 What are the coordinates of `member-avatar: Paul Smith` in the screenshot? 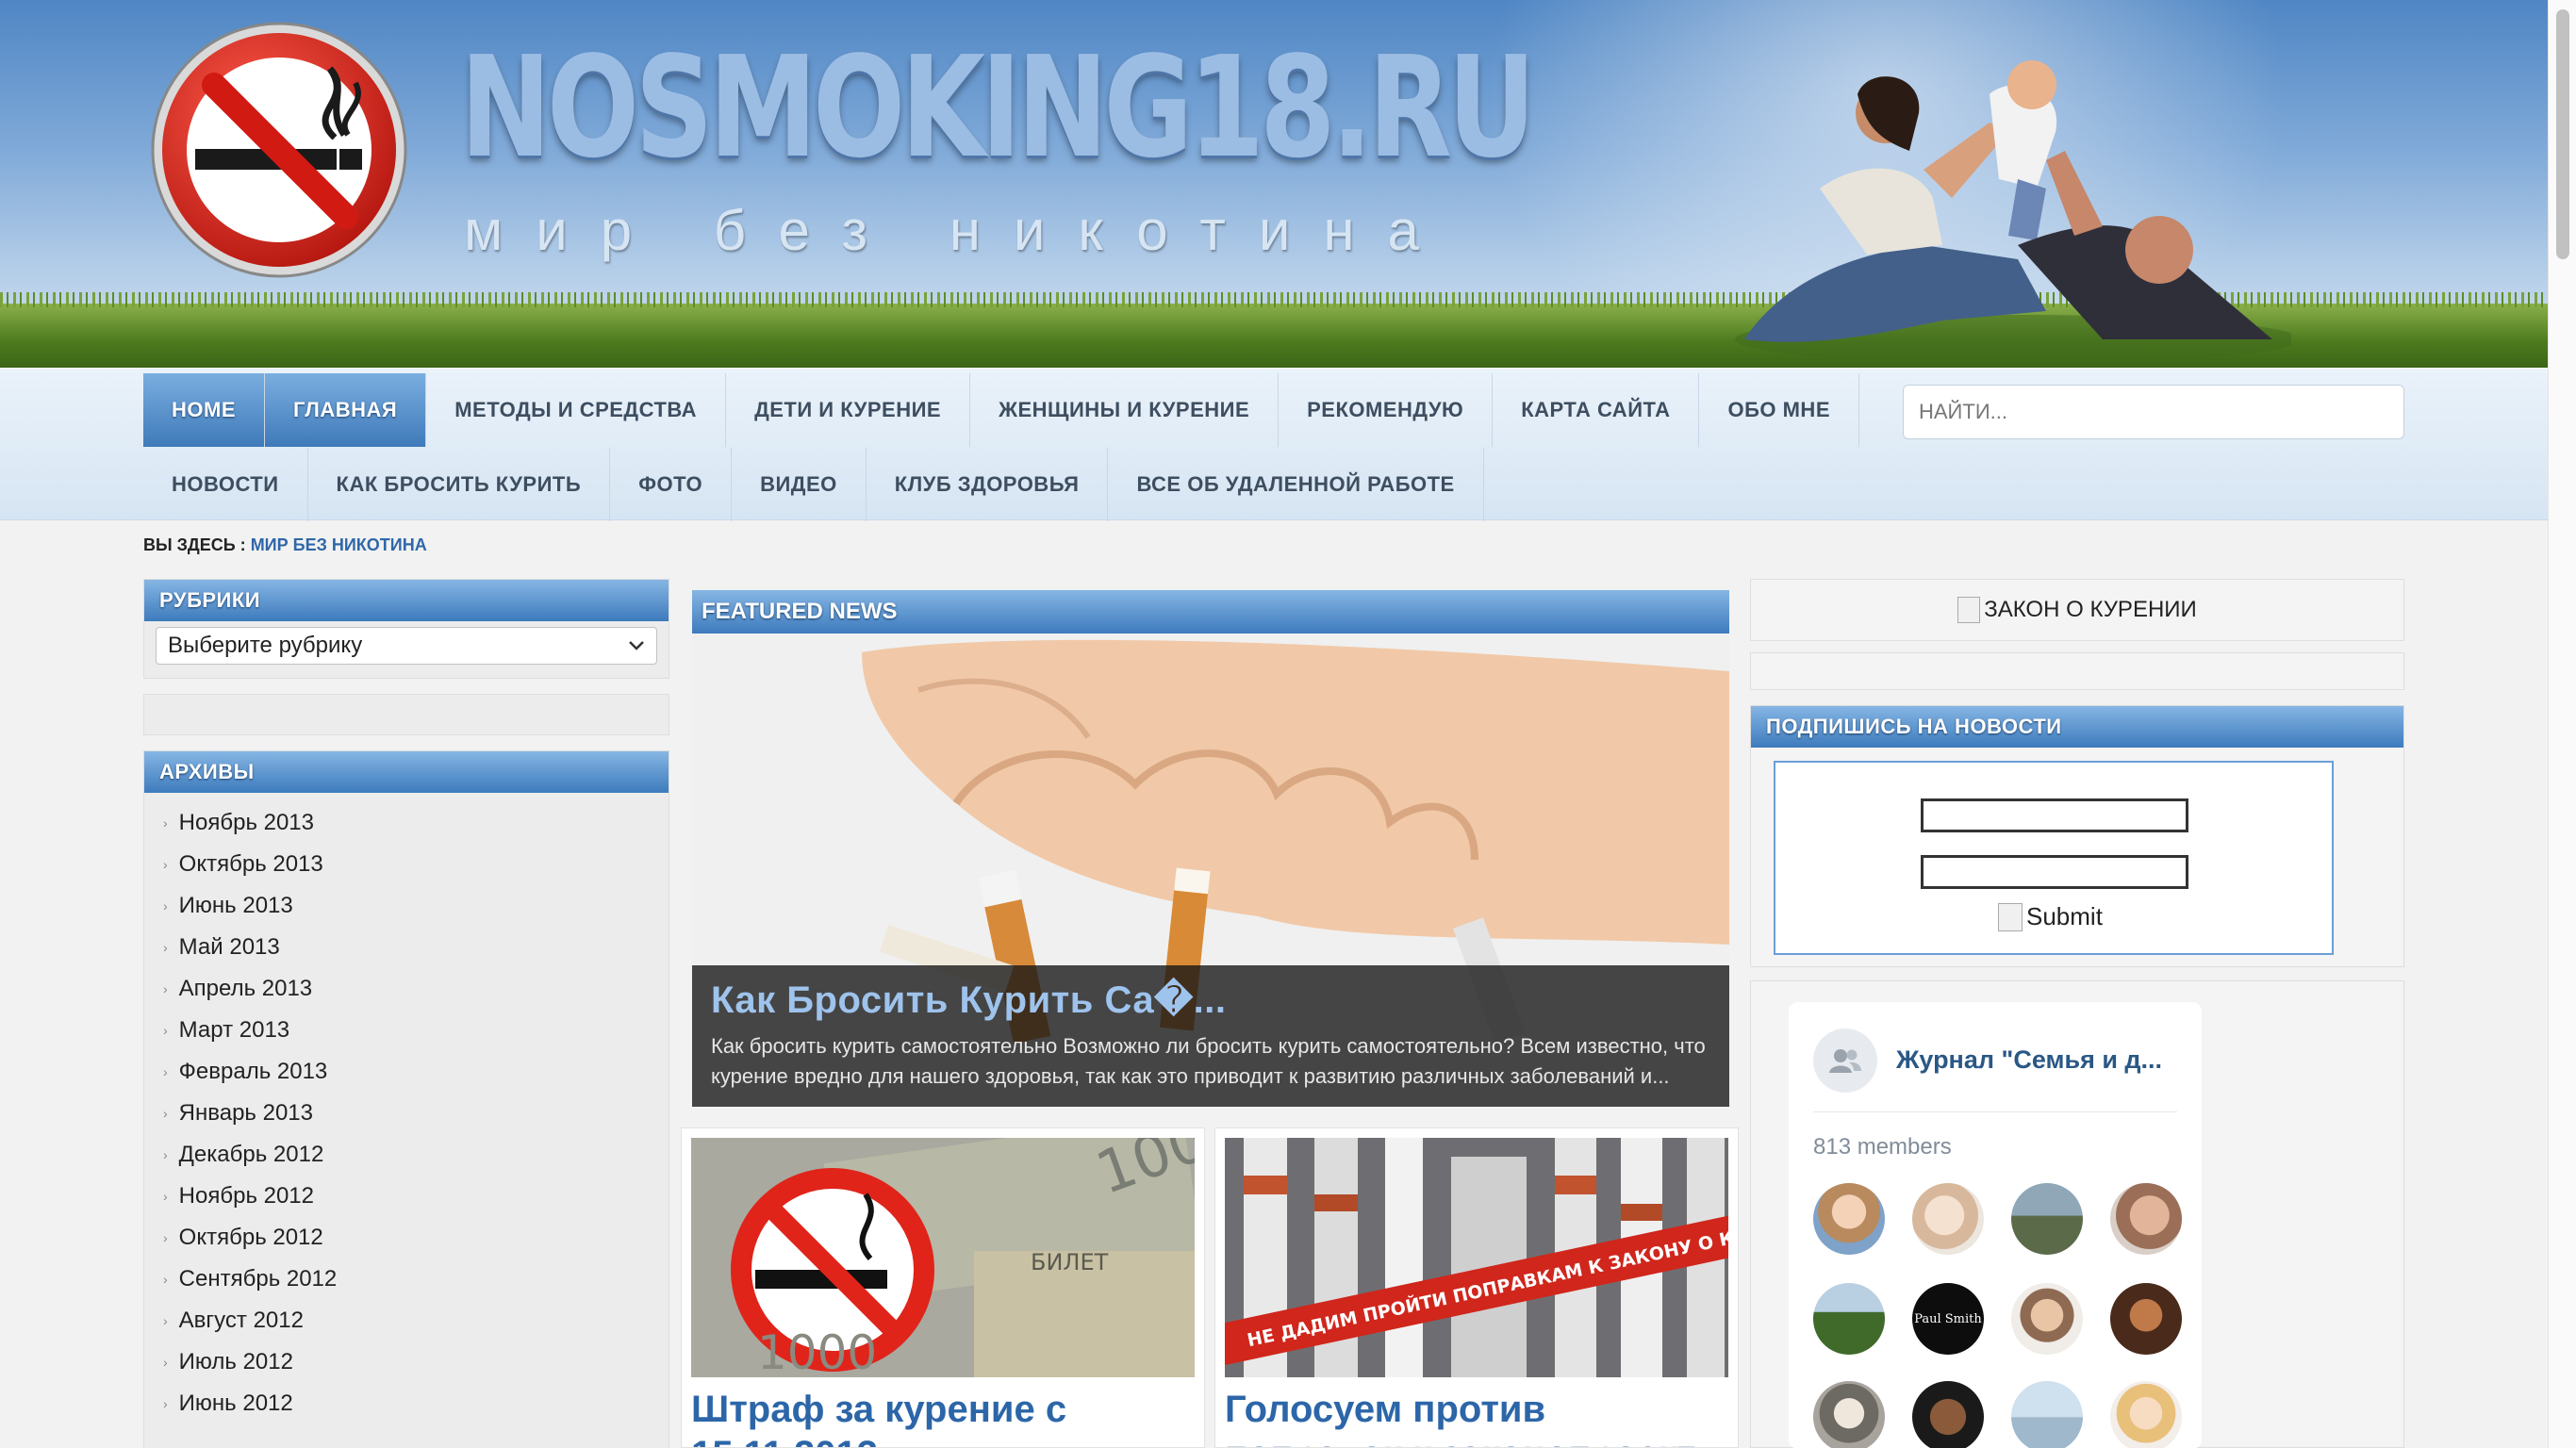 It's located at (1948, 1319).